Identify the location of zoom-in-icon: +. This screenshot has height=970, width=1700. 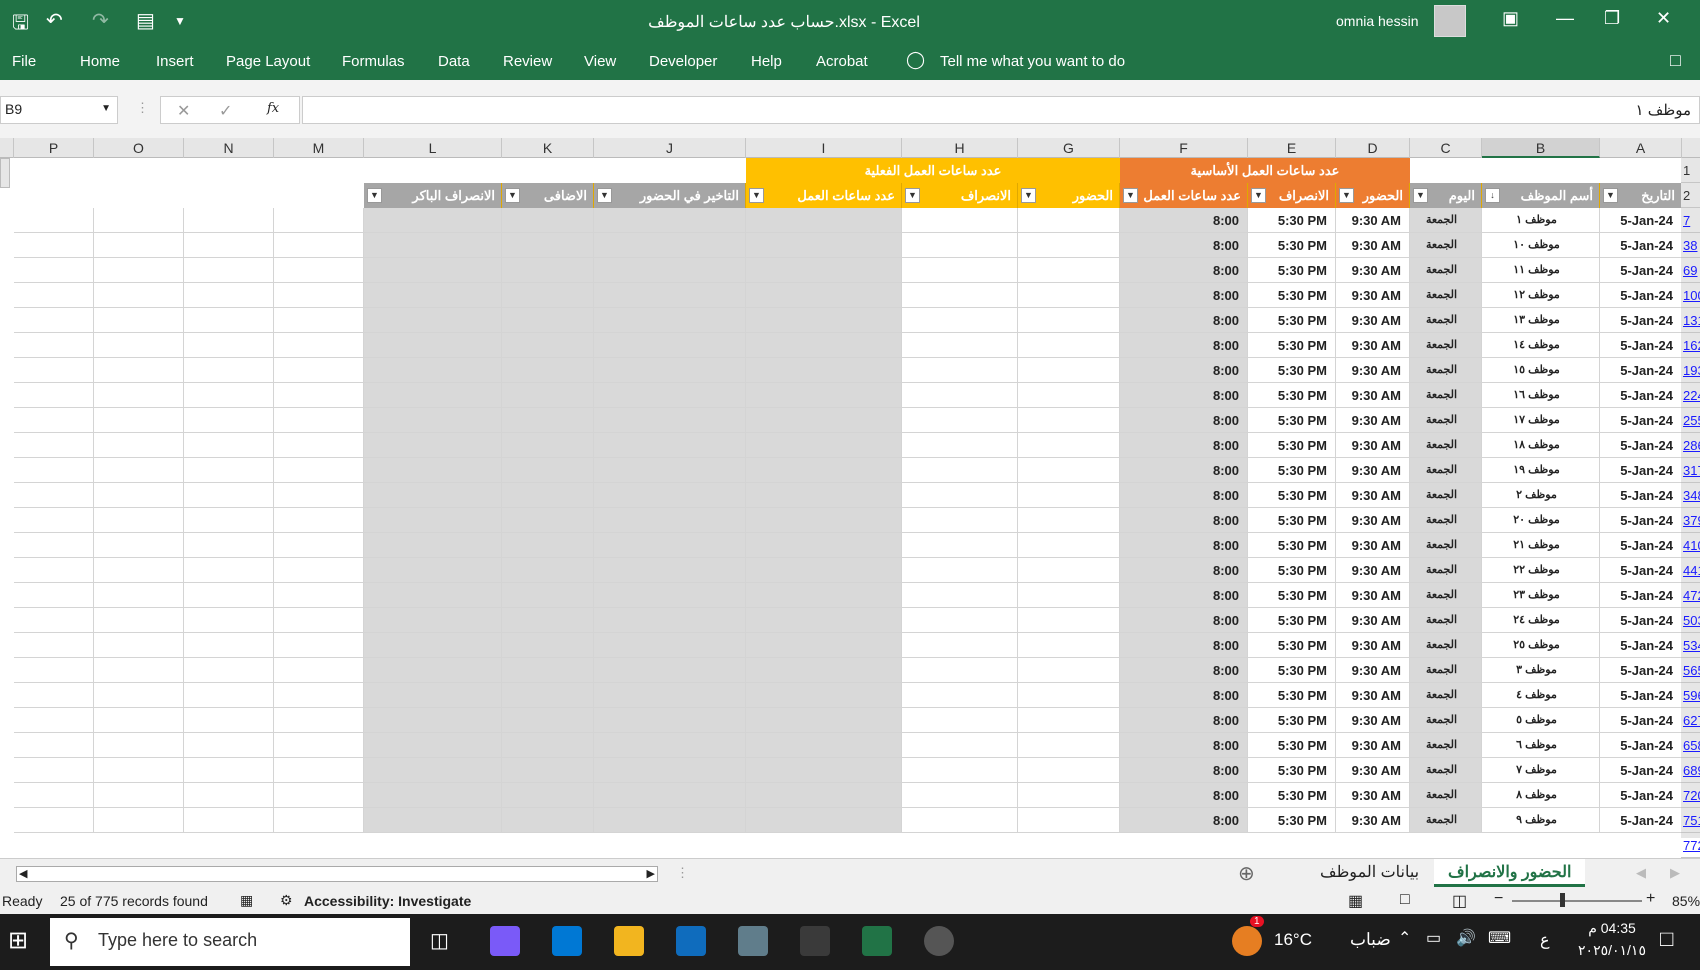
(1650, 899).